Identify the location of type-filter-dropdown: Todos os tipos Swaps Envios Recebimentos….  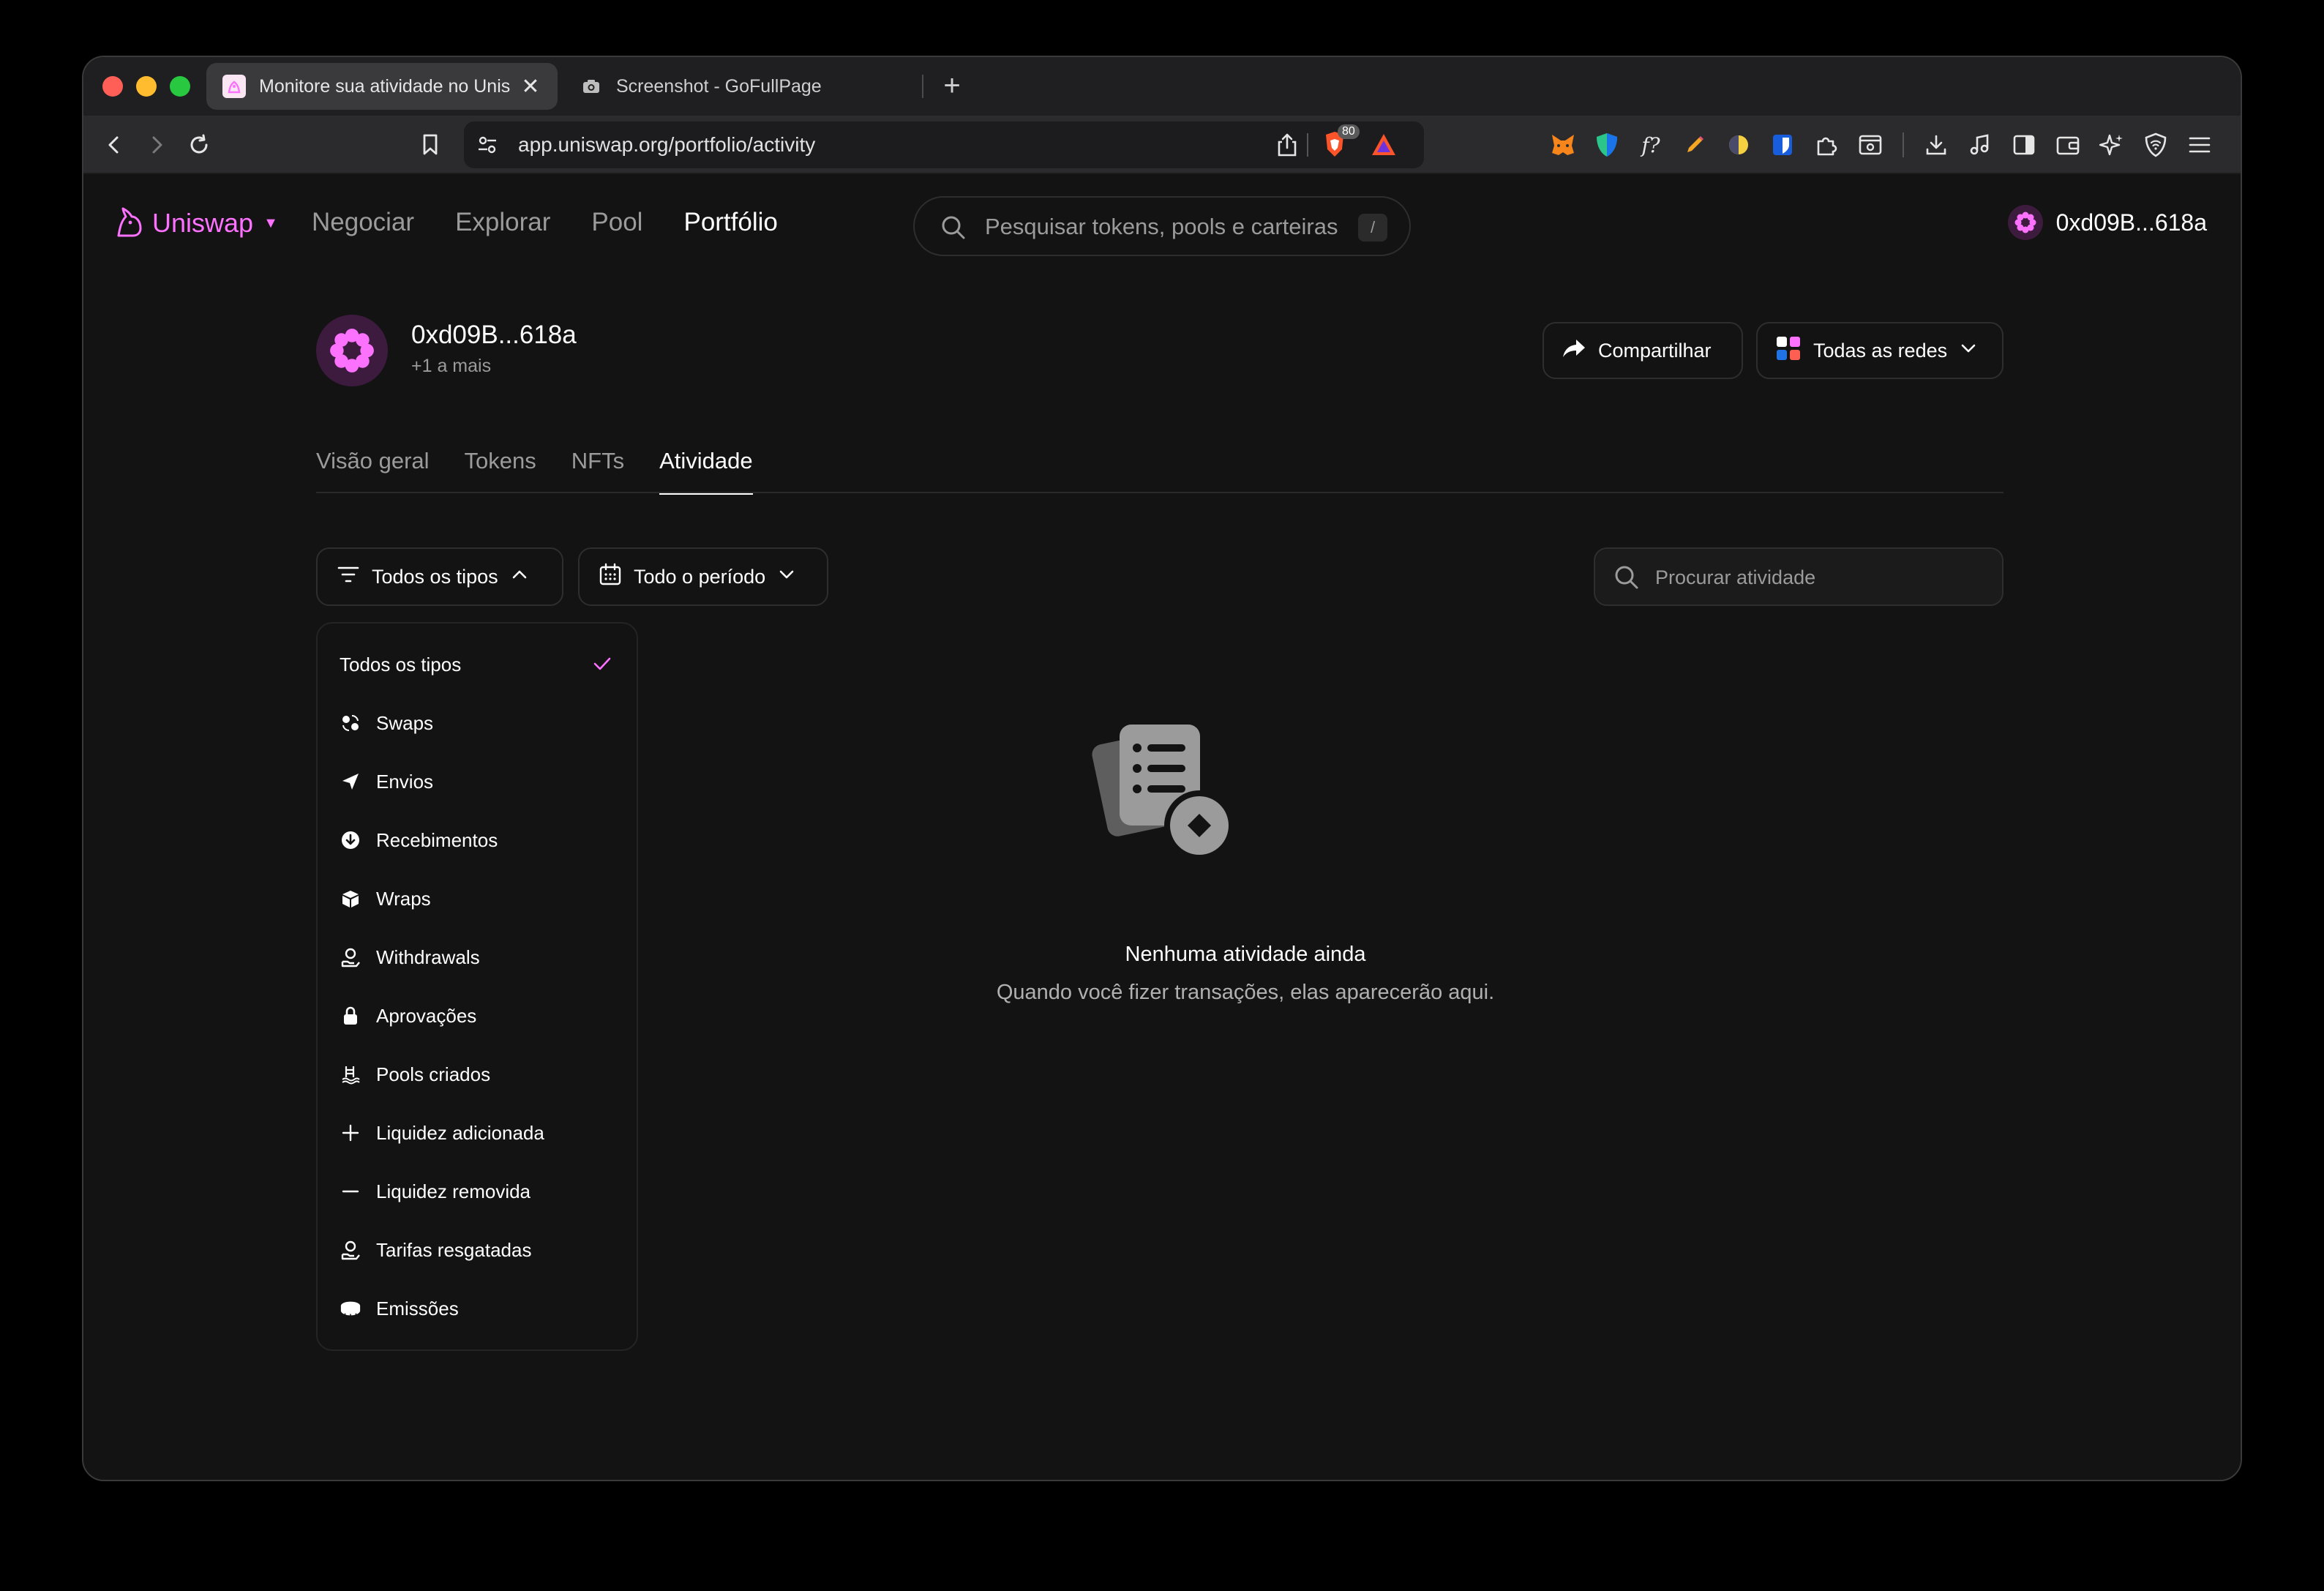
(477, 987).